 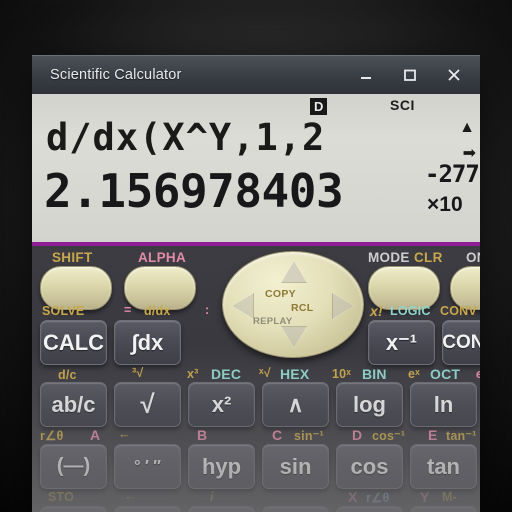 I want to click on key-fraction: ab/c, so click(x=73, y=404).